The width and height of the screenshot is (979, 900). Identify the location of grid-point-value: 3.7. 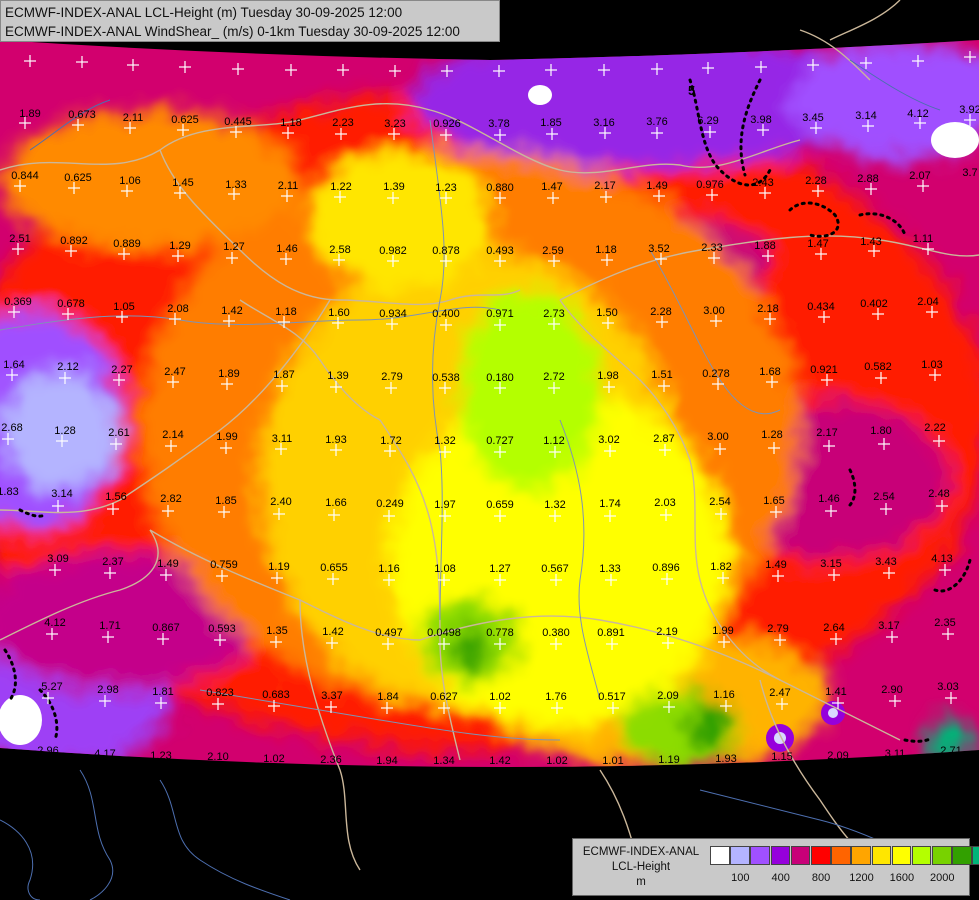
(969, 173).